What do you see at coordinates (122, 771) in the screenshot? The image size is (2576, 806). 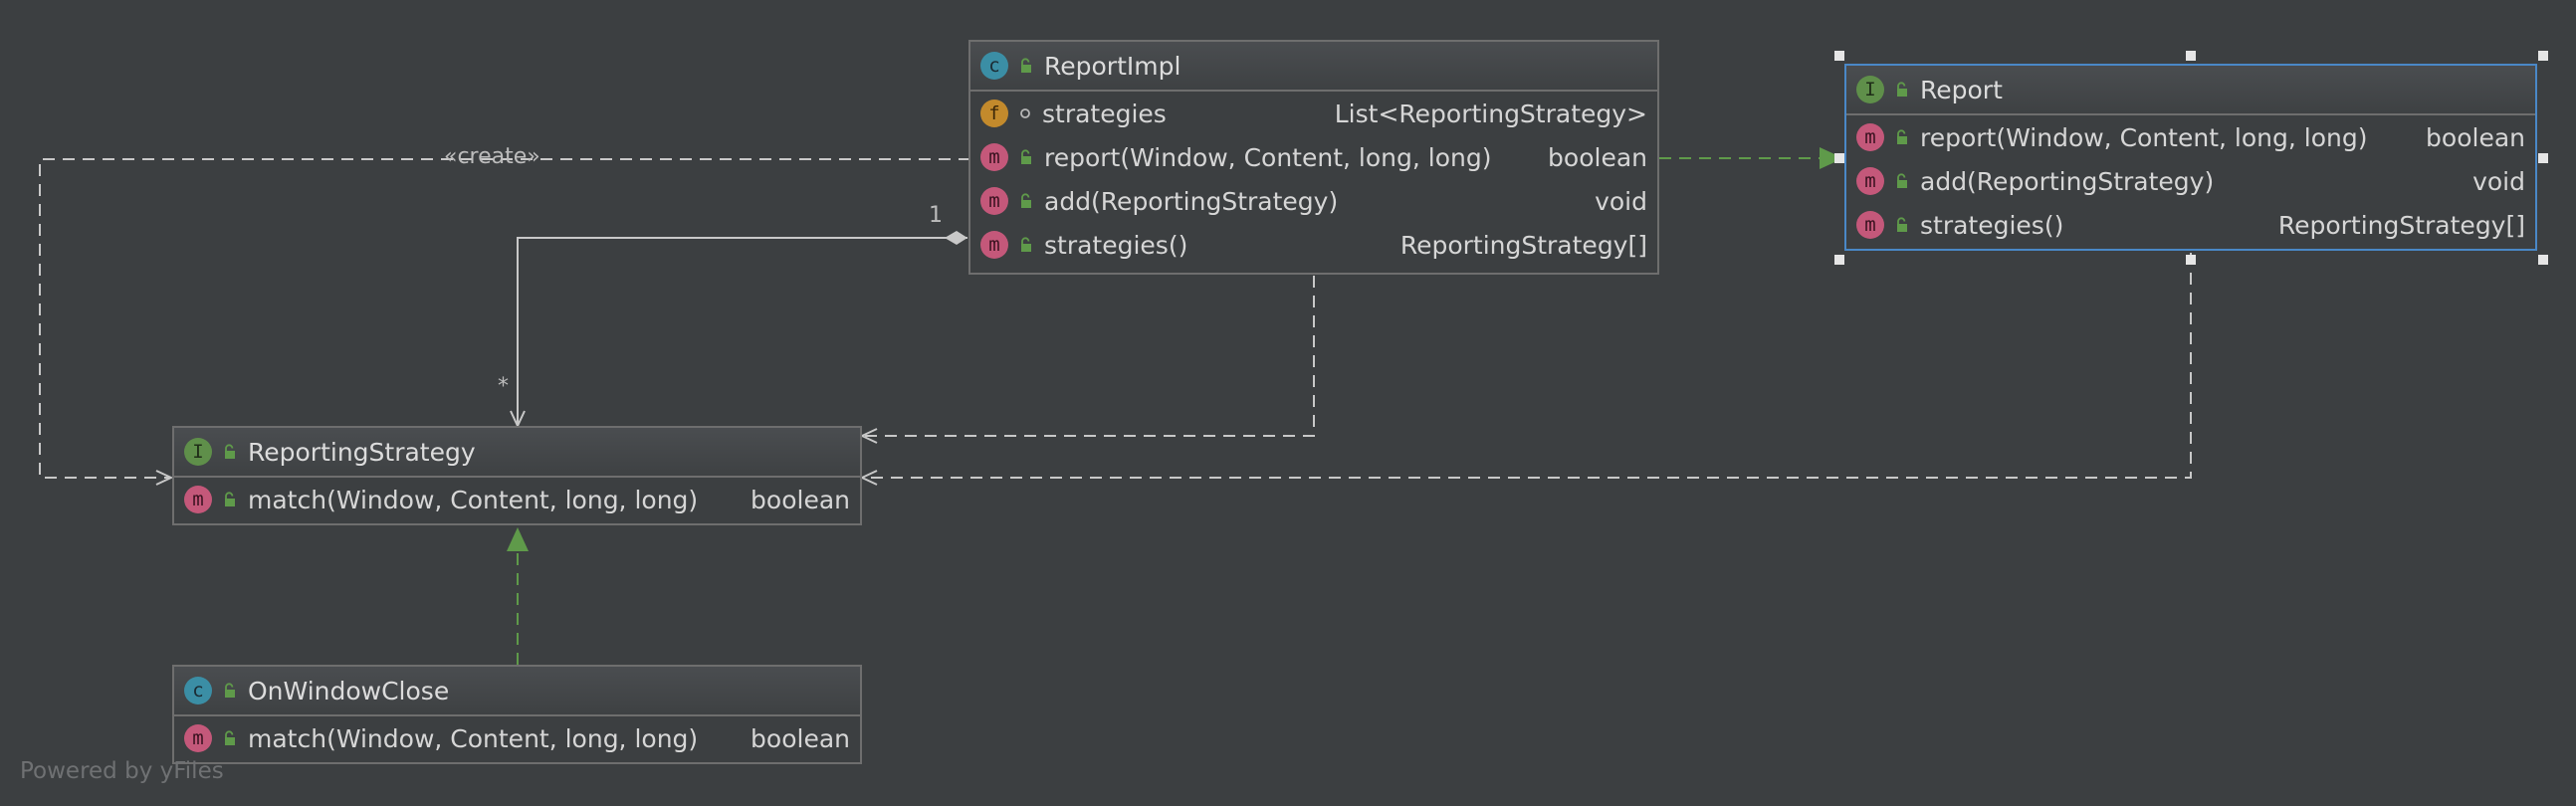 I see `powered-by-footer: Powered by yFiles` at bounding box center [122, 771].